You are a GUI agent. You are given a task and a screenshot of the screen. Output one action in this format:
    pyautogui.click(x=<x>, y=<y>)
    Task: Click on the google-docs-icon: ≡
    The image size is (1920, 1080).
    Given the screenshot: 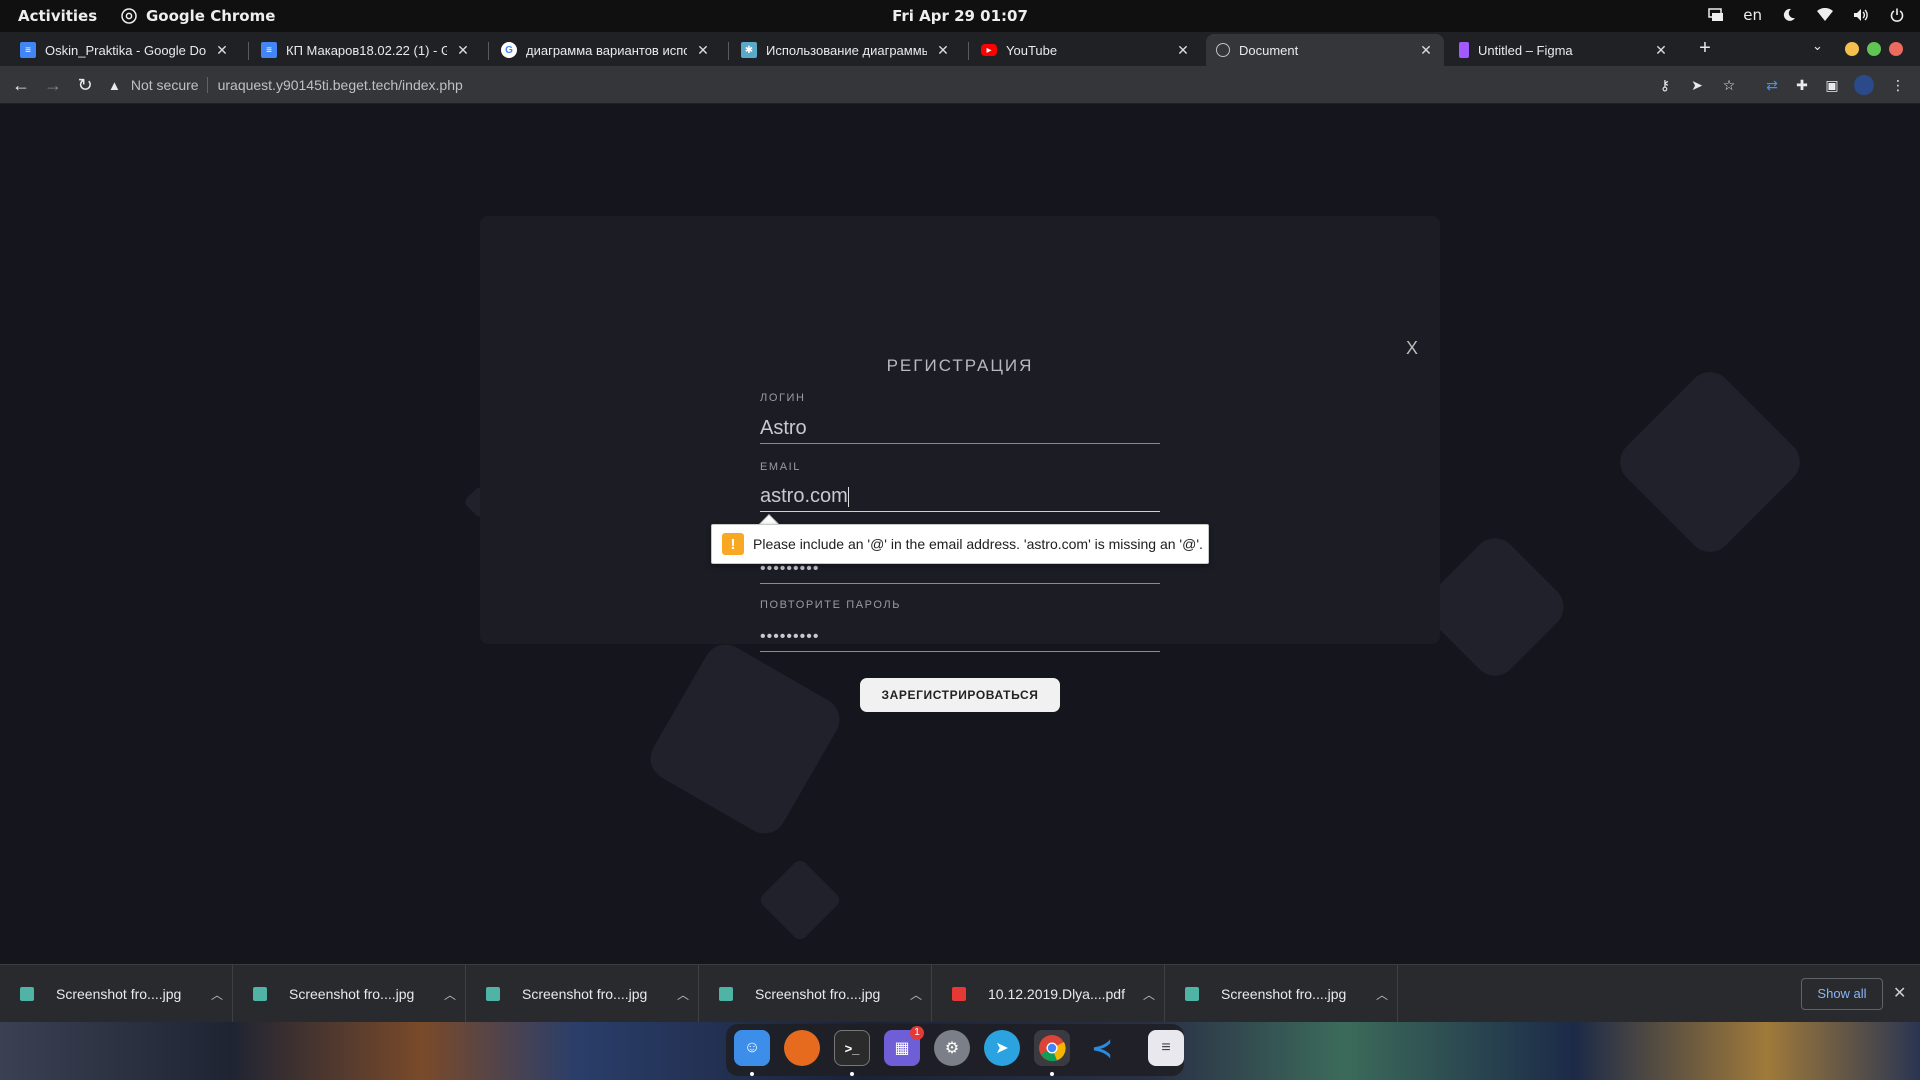 What is the action you would take?
    pyautogui.click(x=28, y=50)
    